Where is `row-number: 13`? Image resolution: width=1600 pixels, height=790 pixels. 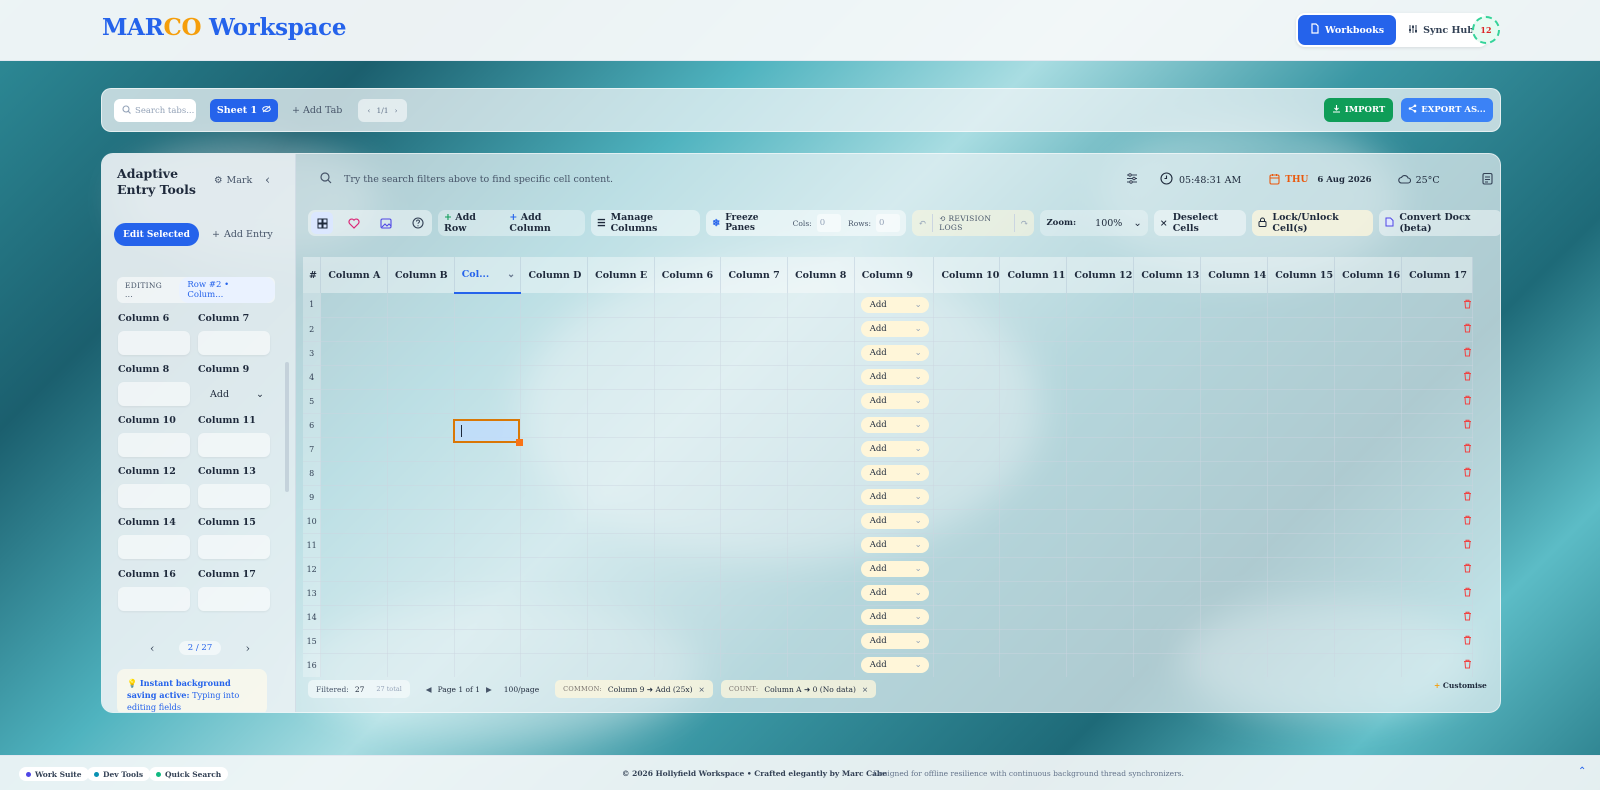
row-number: 13 is located at coordinates (312, 593).